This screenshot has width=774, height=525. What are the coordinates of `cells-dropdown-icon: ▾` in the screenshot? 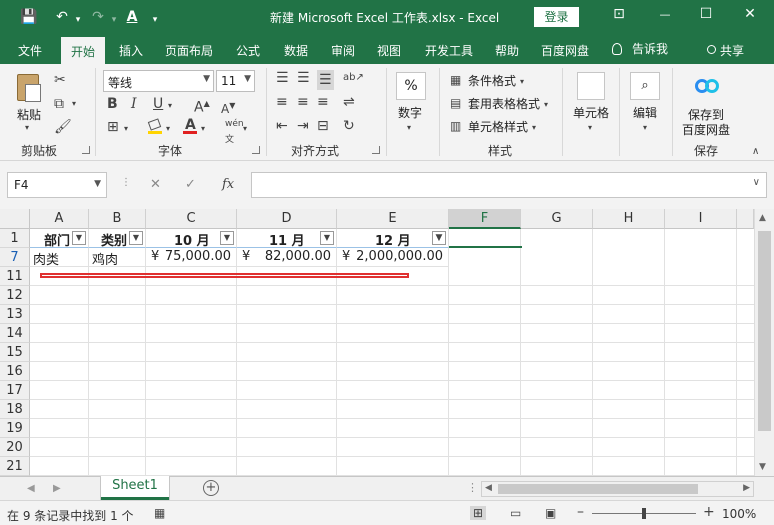 It's located at (590, 128).